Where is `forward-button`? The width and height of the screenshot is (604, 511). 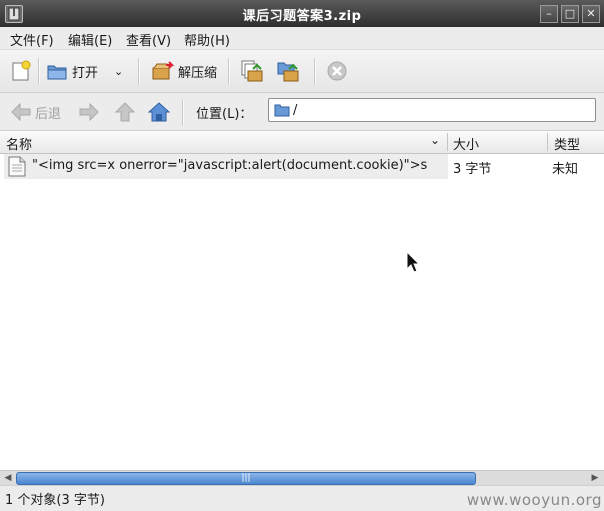 forward-button is located at coordinates (89, 112).